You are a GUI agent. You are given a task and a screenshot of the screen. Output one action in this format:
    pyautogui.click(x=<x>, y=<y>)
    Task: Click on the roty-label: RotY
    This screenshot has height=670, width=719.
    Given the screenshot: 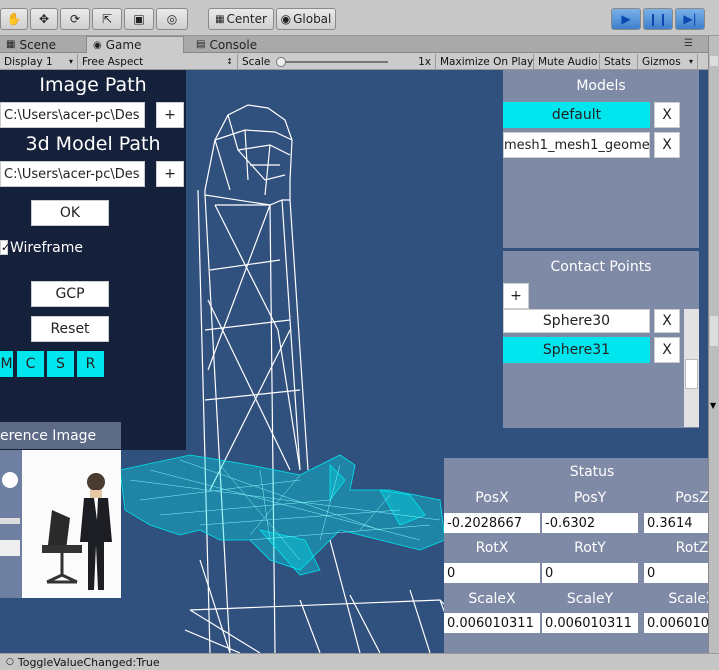 What is the action you would take?
    pyautogui.click(x=590, y=548)
    